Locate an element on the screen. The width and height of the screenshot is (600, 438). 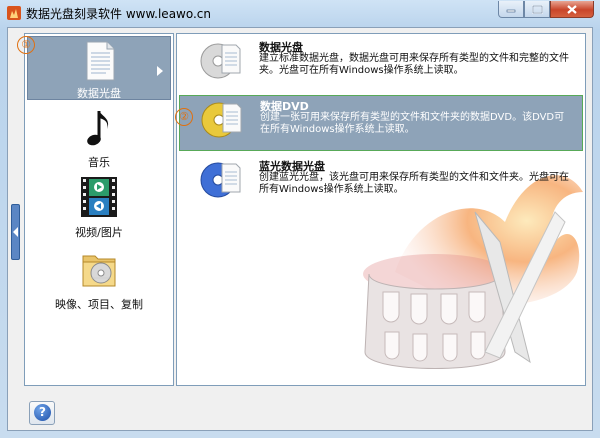
music-note-icon is located at coordinates (98, 128).